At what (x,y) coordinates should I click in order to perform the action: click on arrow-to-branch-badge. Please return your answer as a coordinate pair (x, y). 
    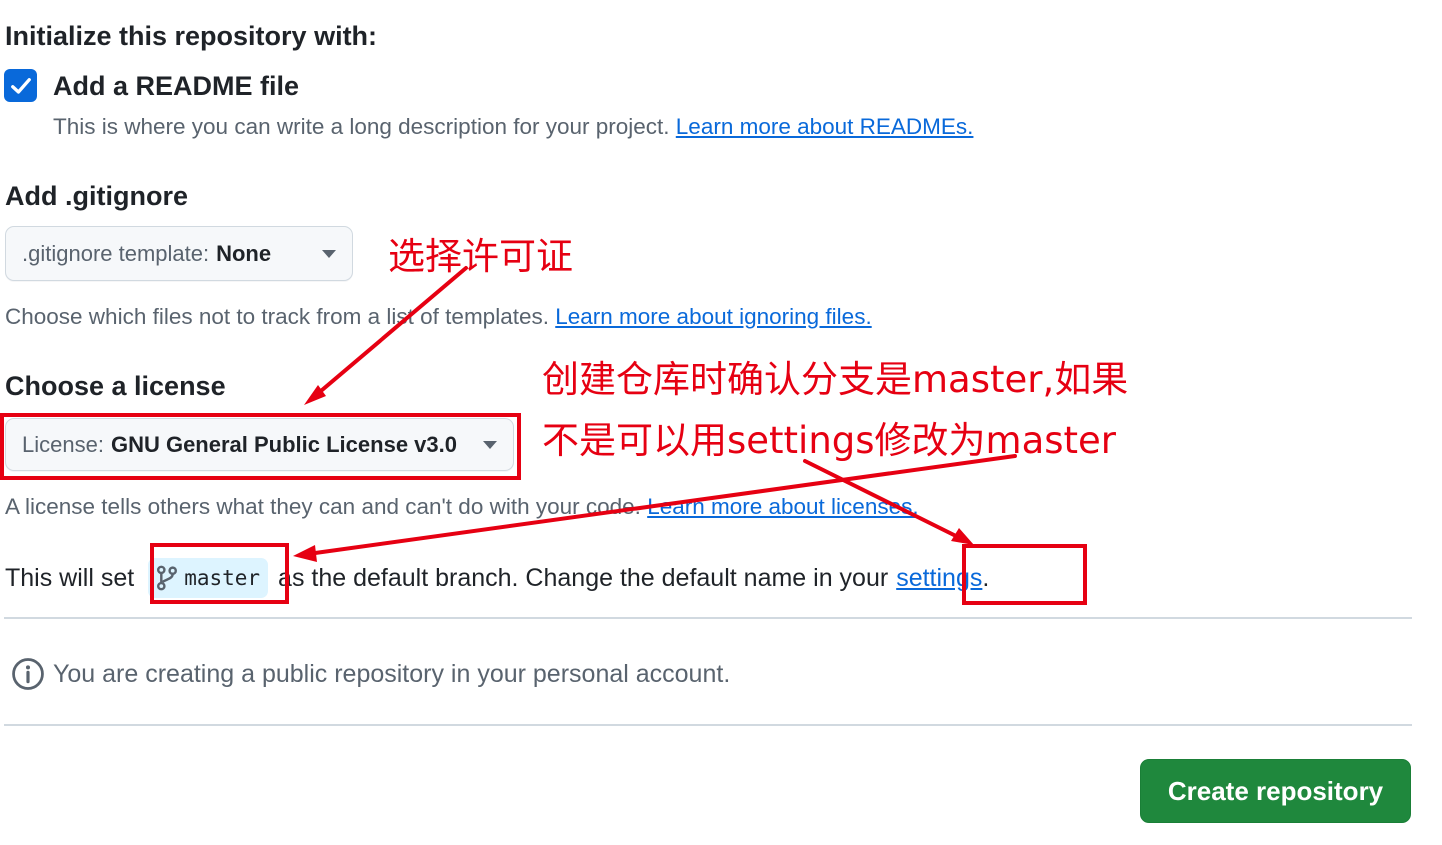
    Looking at the image, I should click on (661, 505).